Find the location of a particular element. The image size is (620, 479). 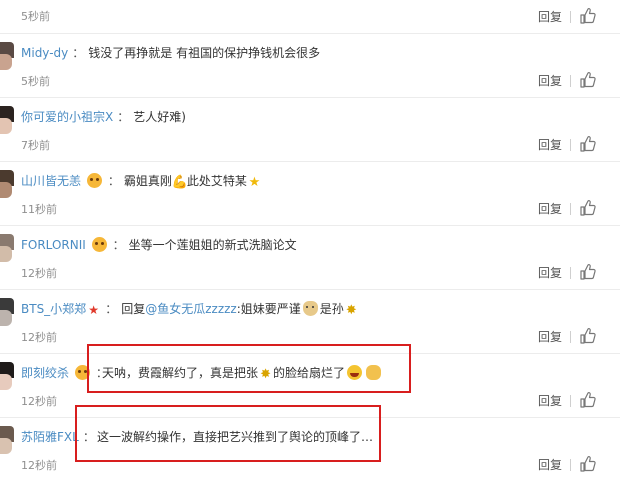

comment-username: 即刻绞杀 is located at coordinates (45, 373).